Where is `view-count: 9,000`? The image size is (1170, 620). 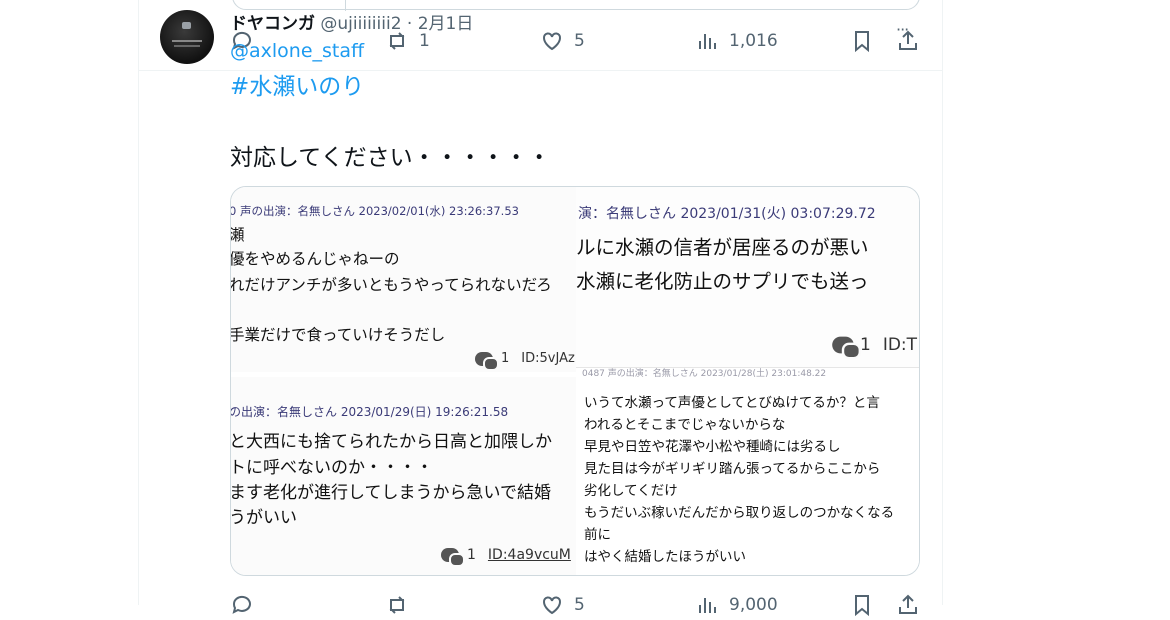 view-count: 9,000 is located at coordinates (753, 605).